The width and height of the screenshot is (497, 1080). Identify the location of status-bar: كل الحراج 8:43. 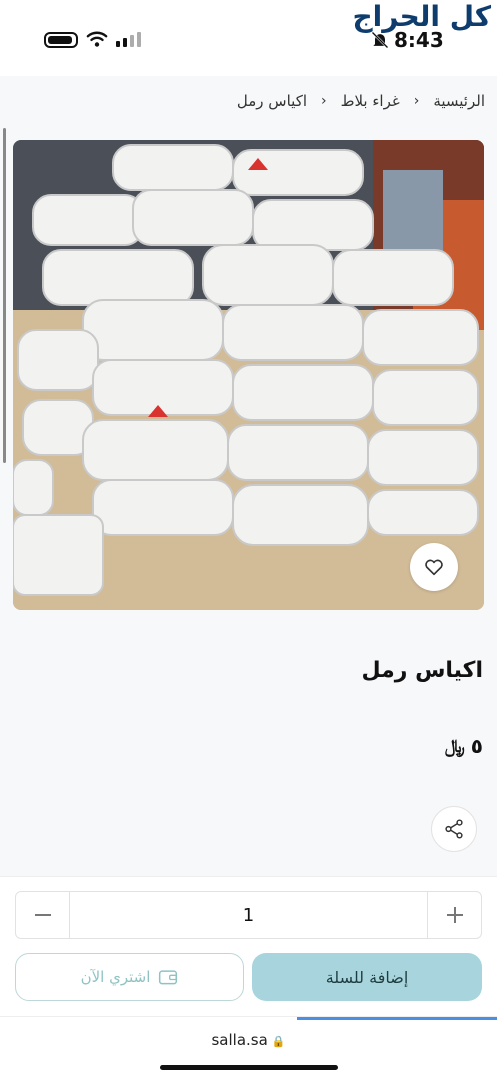
(248, 38).